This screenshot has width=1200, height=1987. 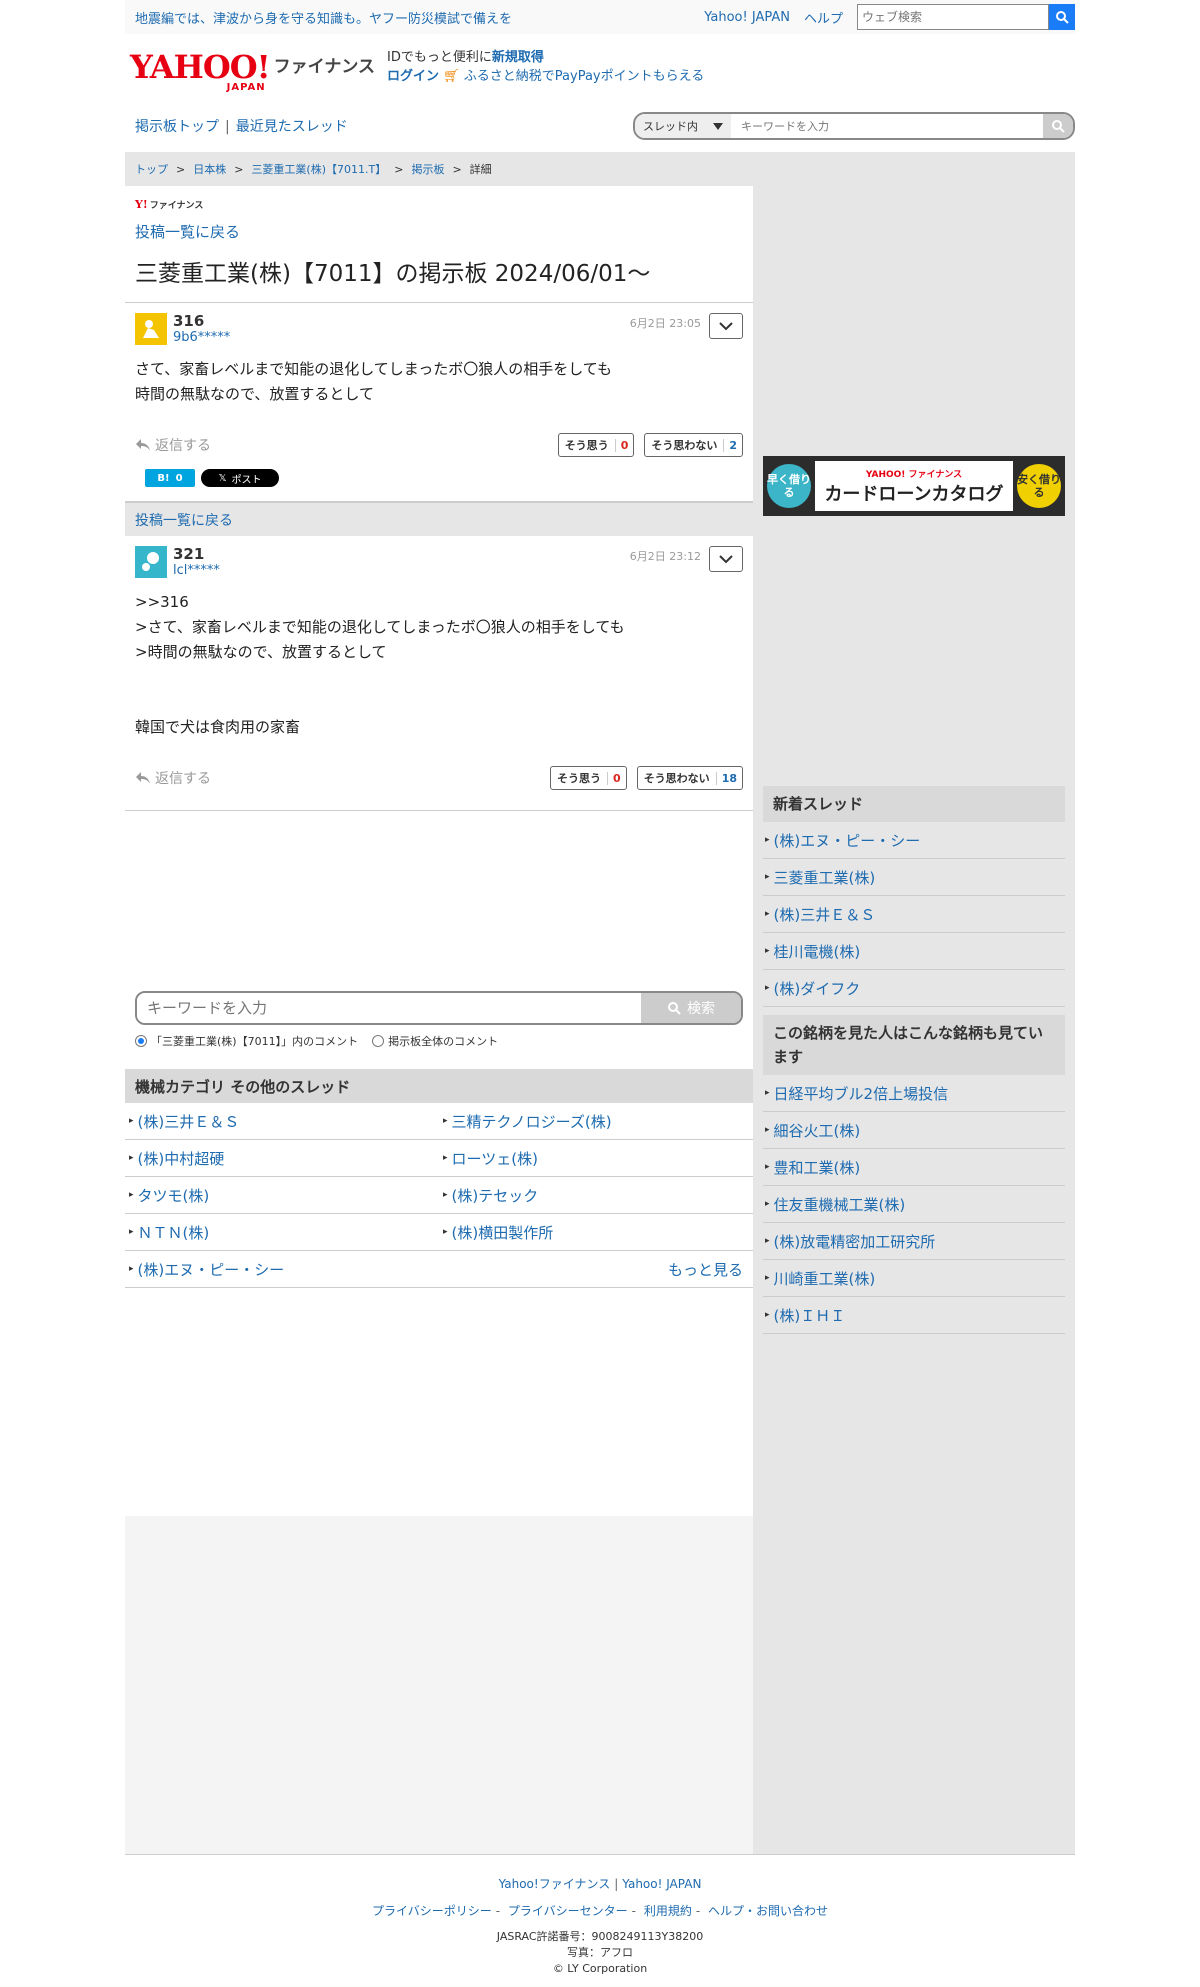 I want to click on new-thread-item: ▸ 三菱重工業(株), so click(x=914, y=877).